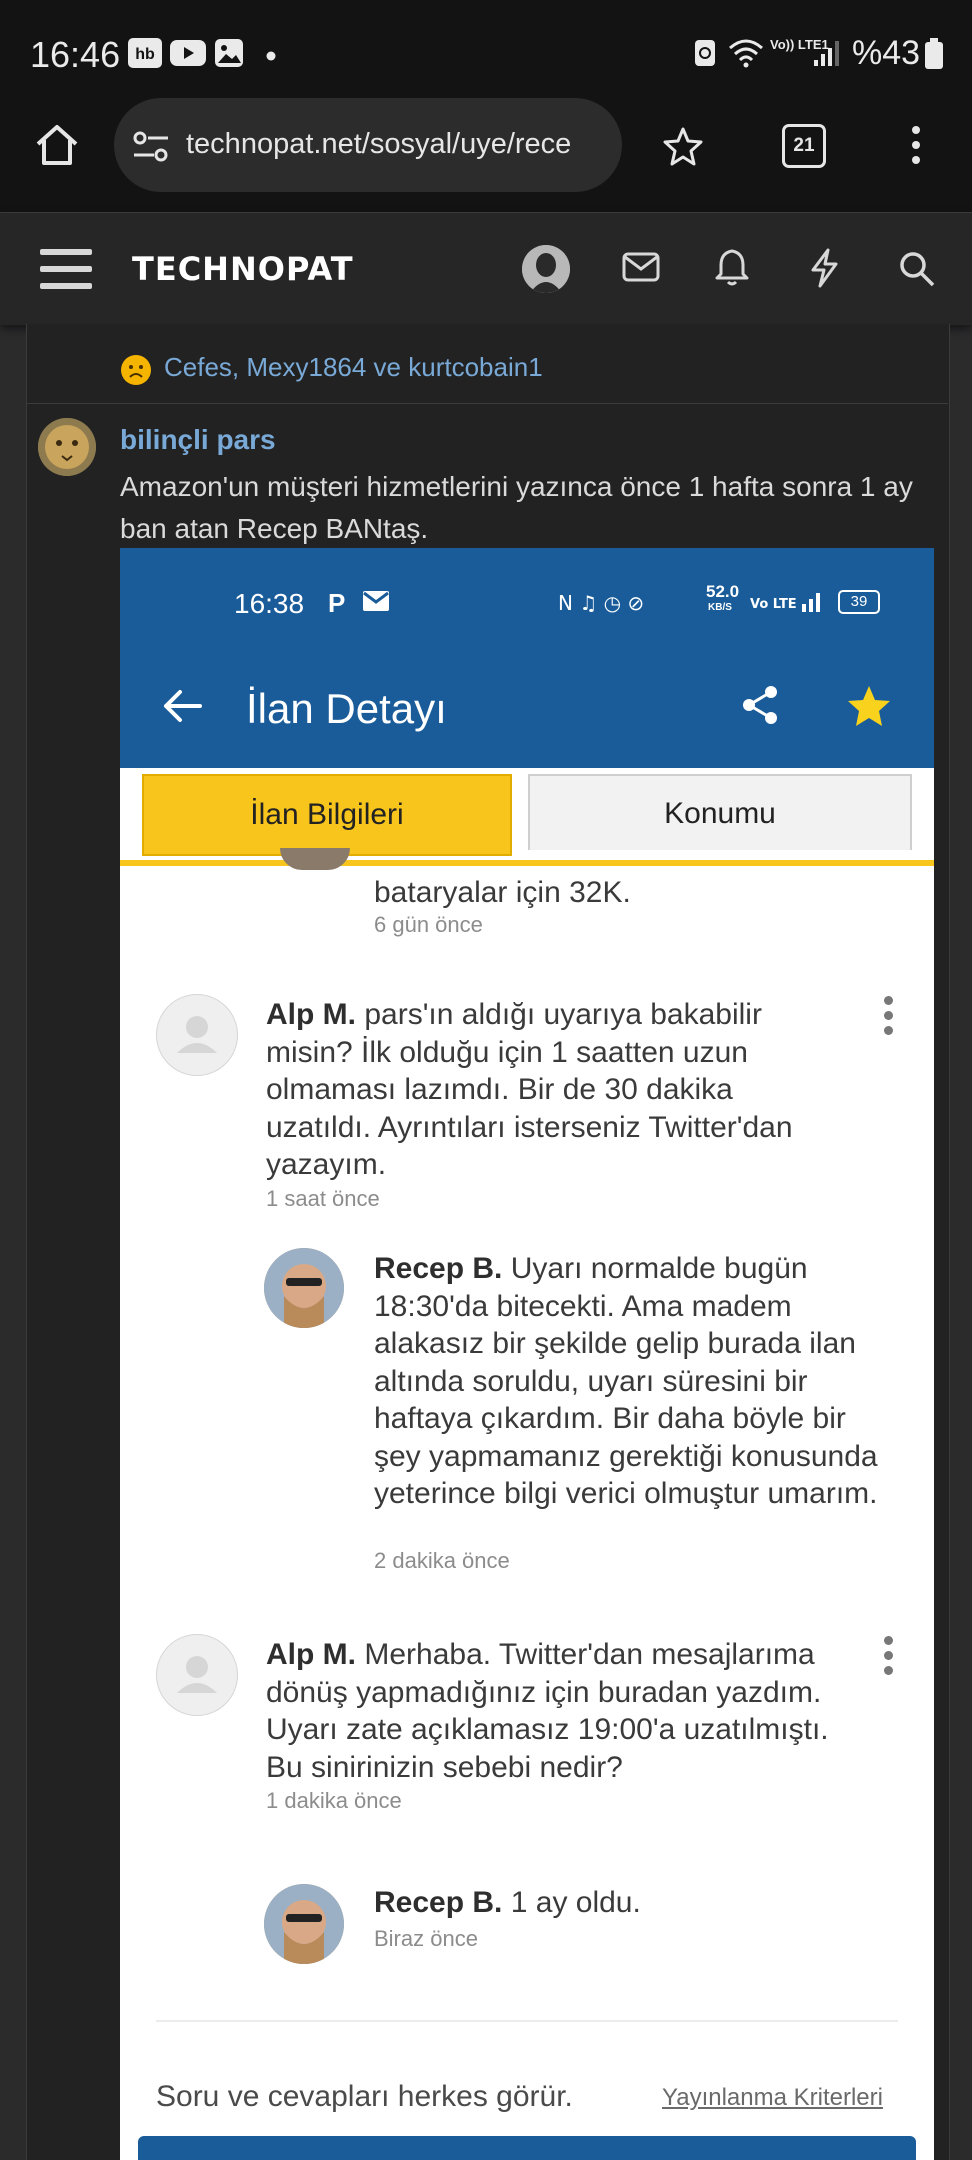  Describe the element at coordinates (732, 269) in the screenshot. I see `notifications-bell-icon` at that location.